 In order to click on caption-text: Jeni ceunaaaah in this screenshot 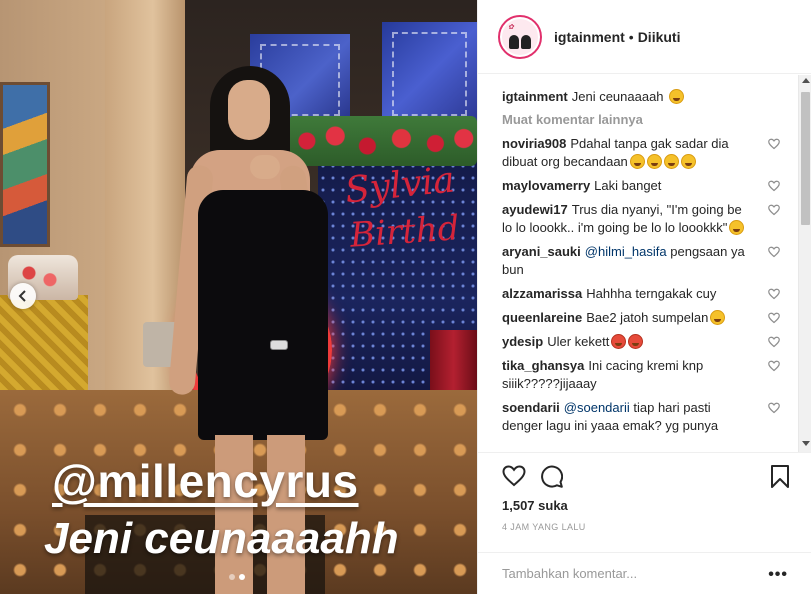, I will do `click(617, 96)`.